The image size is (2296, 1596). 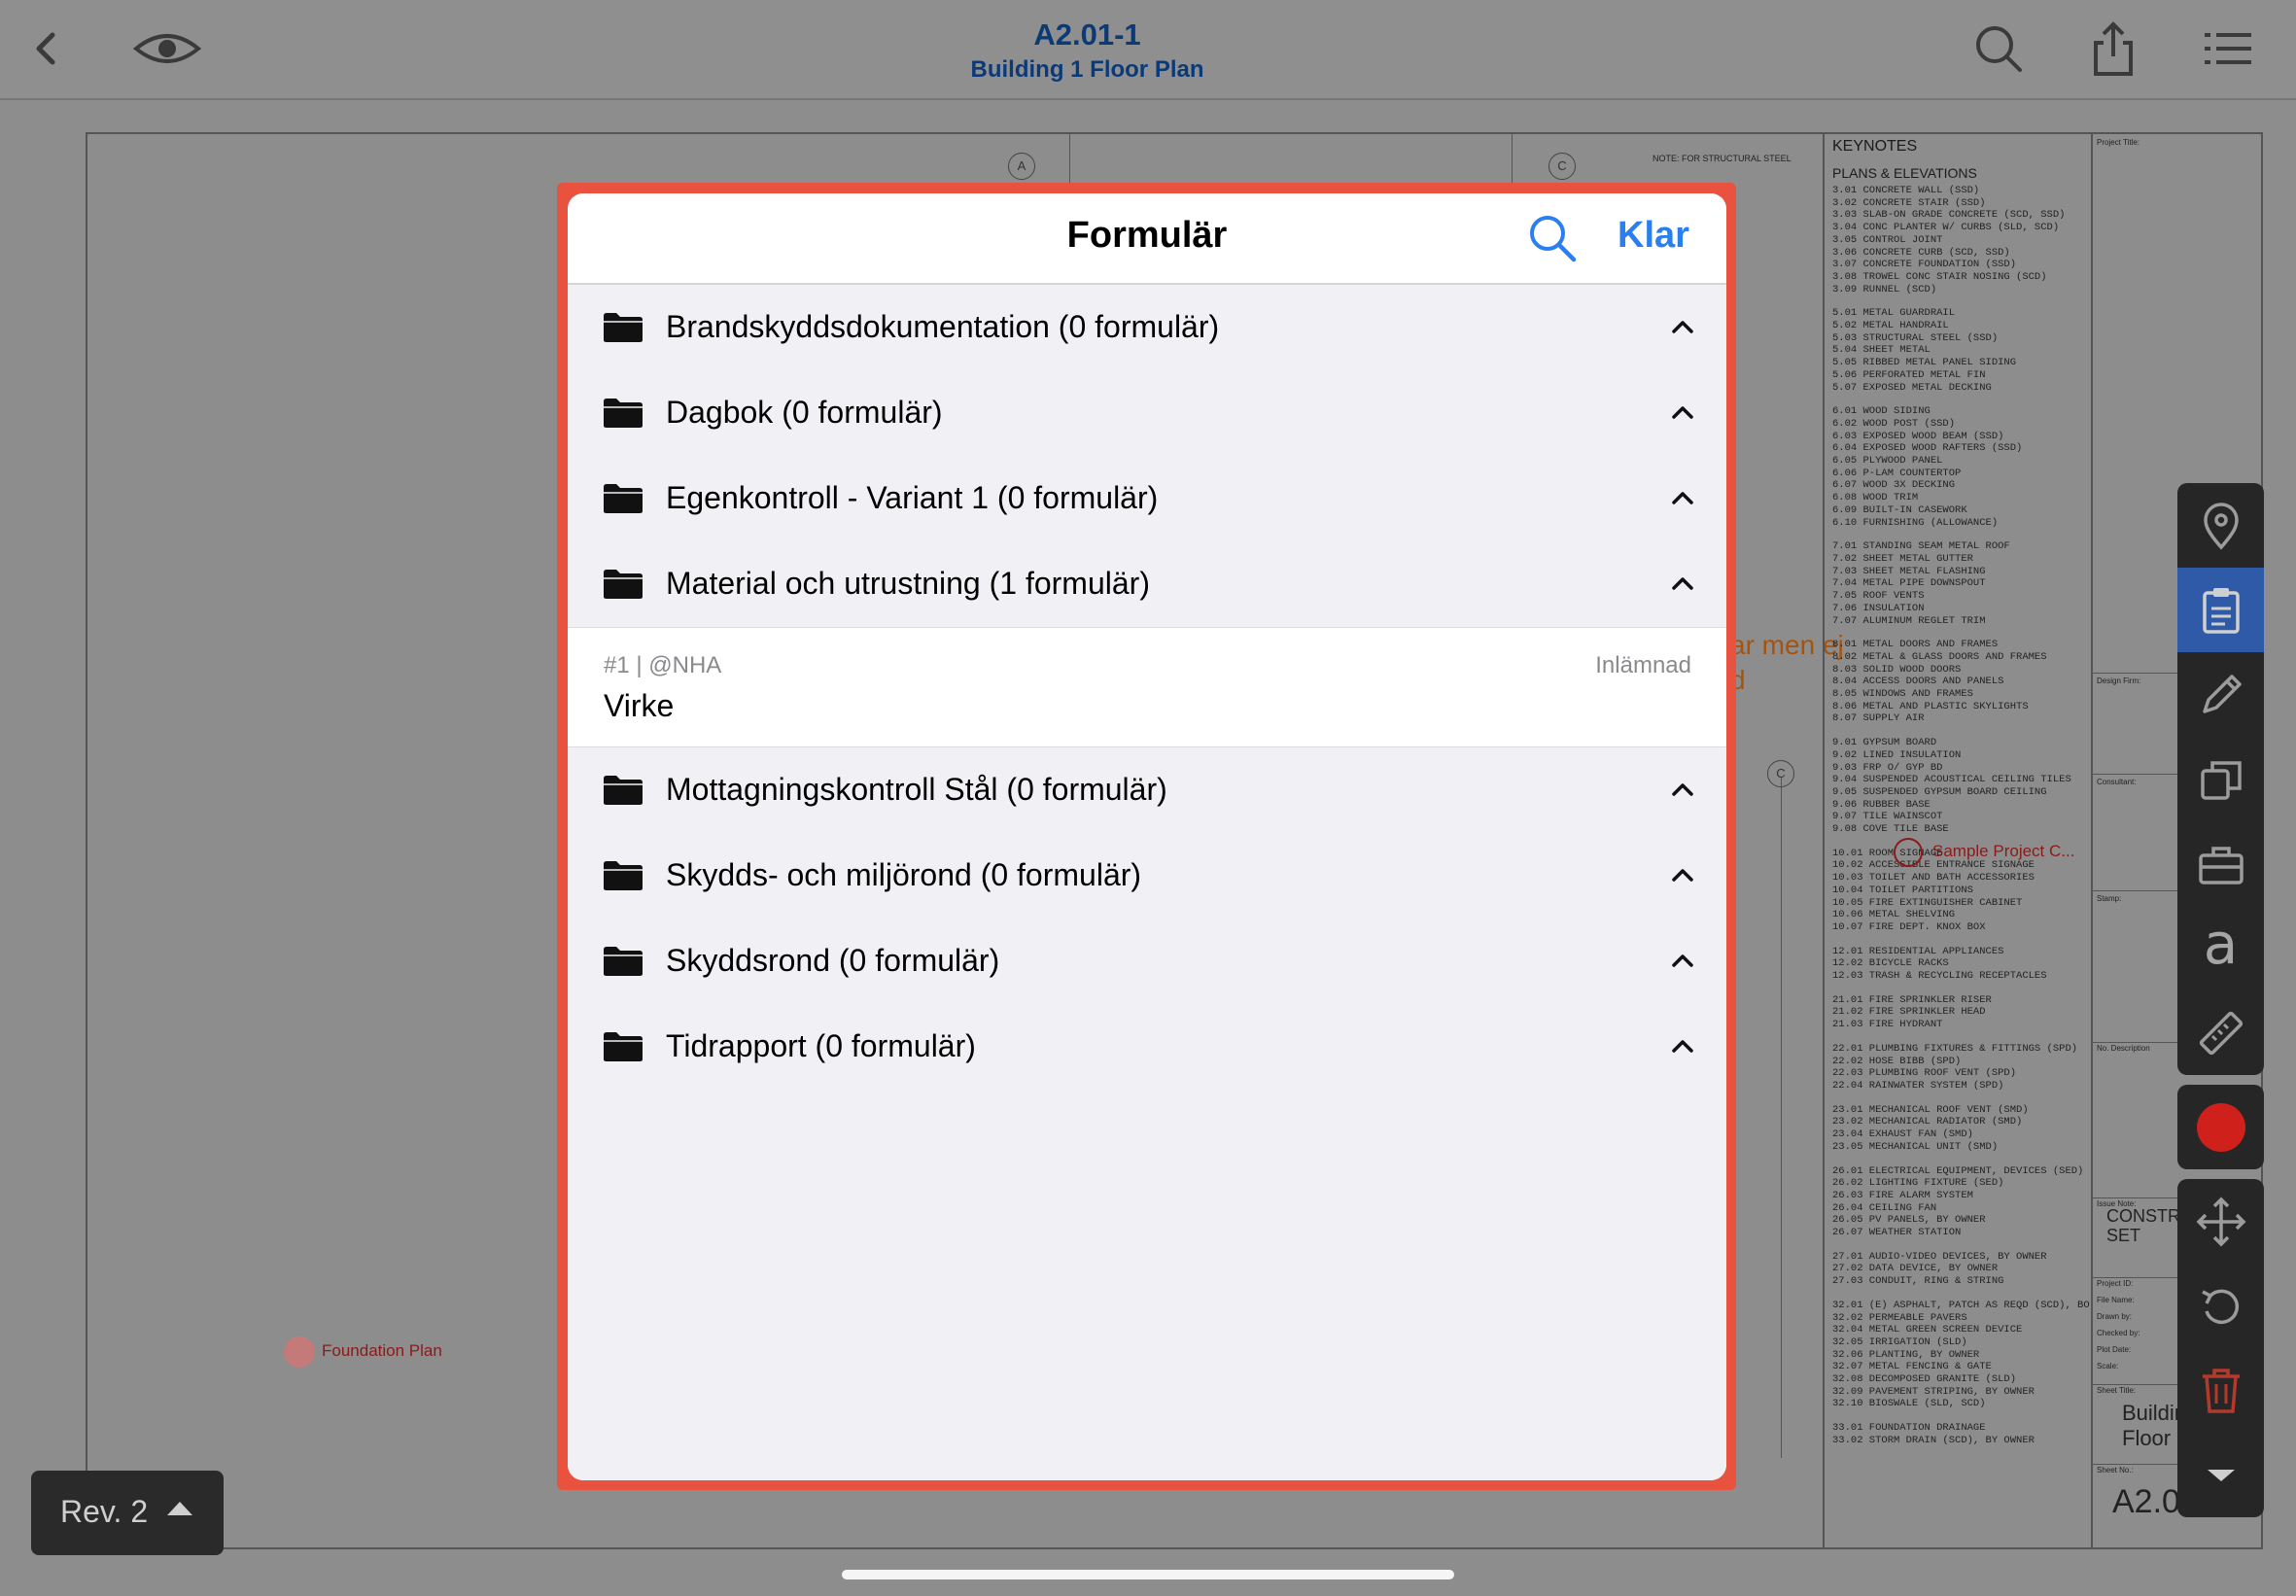 I want to click on chevron-down-icon, so click(x=2220, y=1475).